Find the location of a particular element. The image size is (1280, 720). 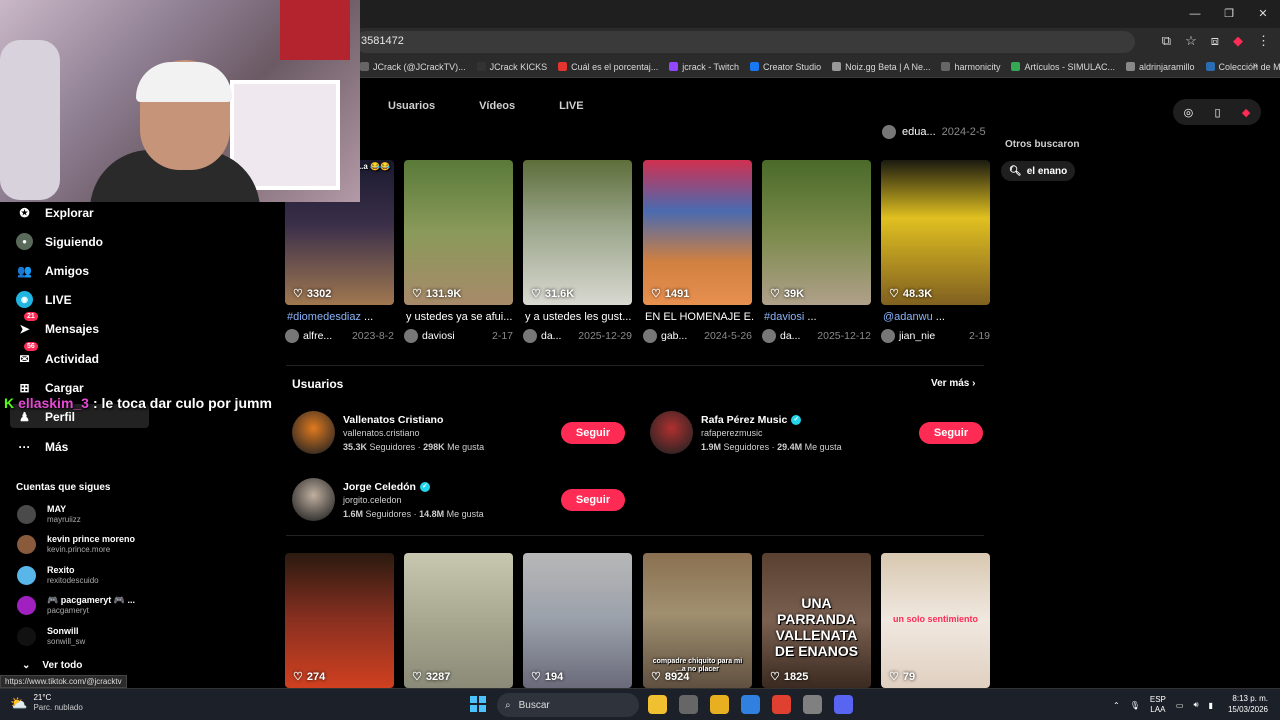

sidebar-item-siguiendo: ● Siguiendo is located at coordinates (59, 241).